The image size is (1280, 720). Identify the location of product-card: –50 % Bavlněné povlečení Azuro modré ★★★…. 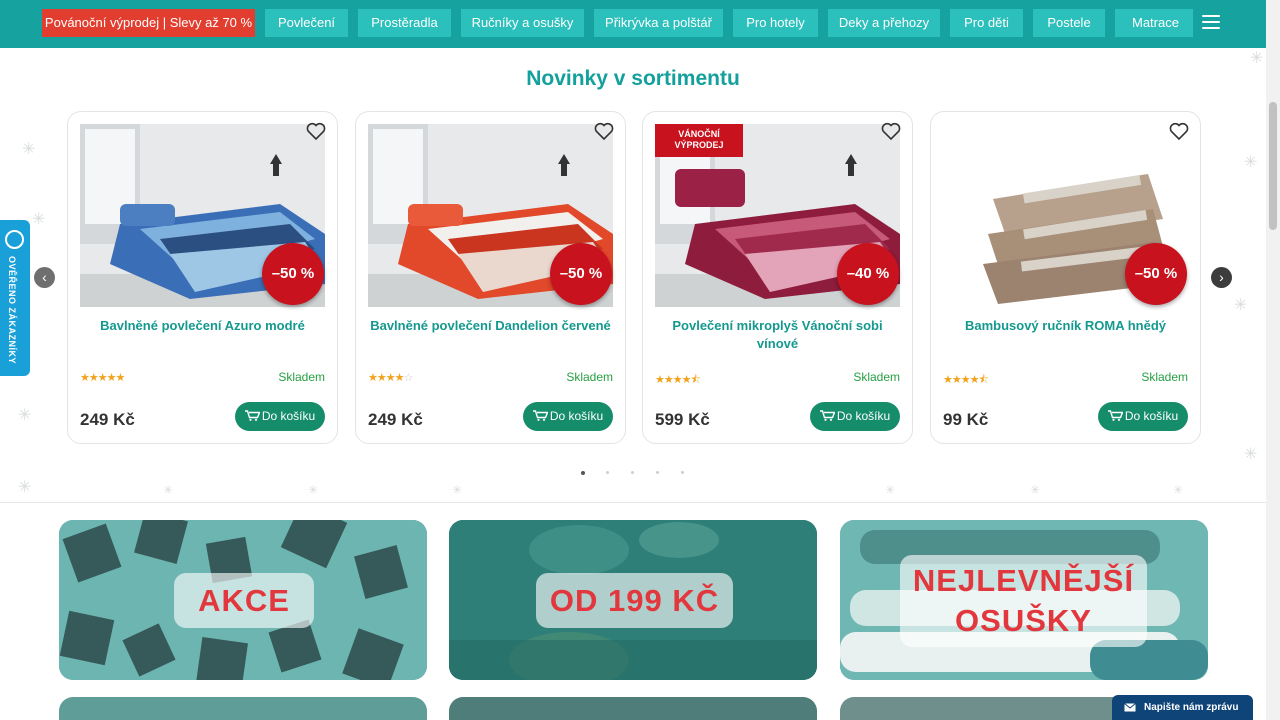
(202, 277).